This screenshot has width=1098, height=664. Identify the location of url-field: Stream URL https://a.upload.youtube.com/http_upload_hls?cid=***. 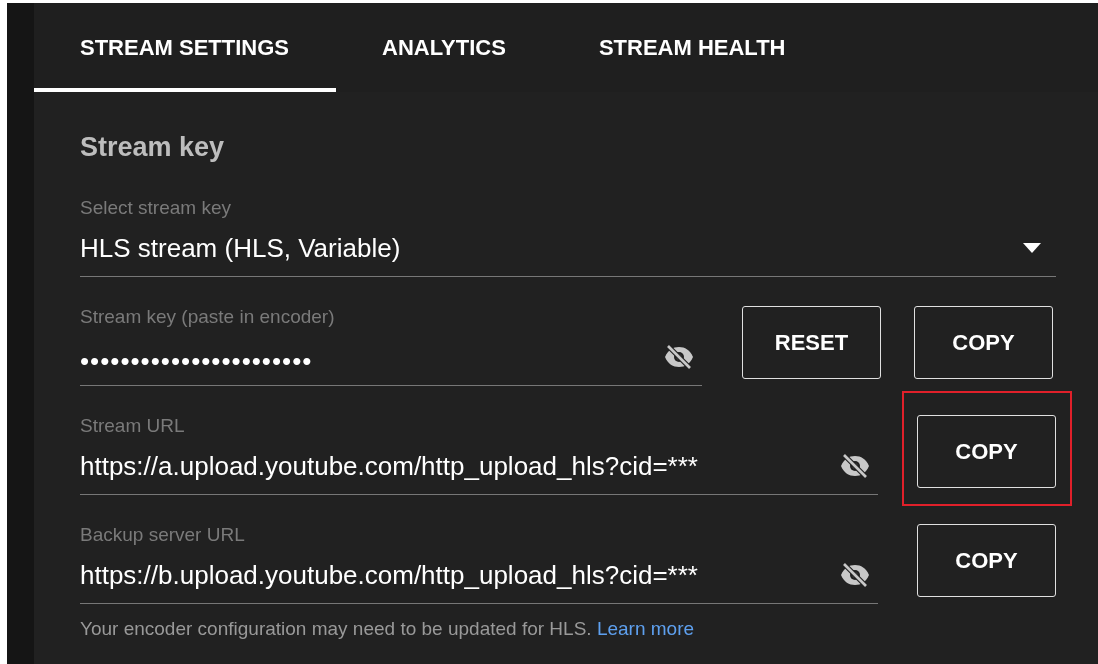
(479, 454).